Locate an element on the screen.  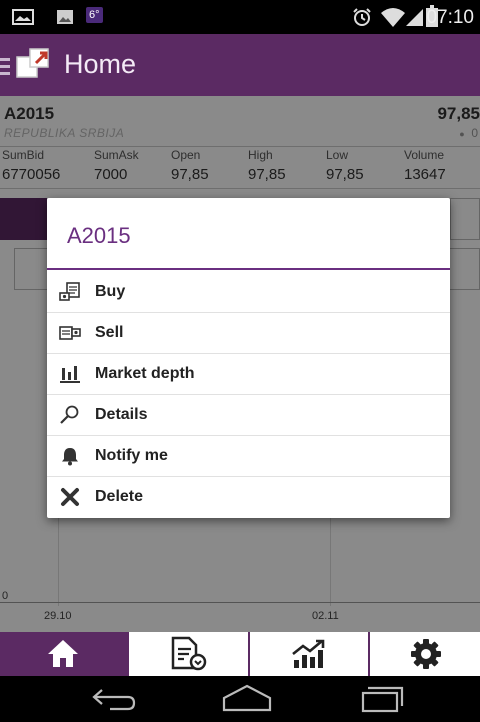
menu-item-details: Details is located at coordinates (248, 414).